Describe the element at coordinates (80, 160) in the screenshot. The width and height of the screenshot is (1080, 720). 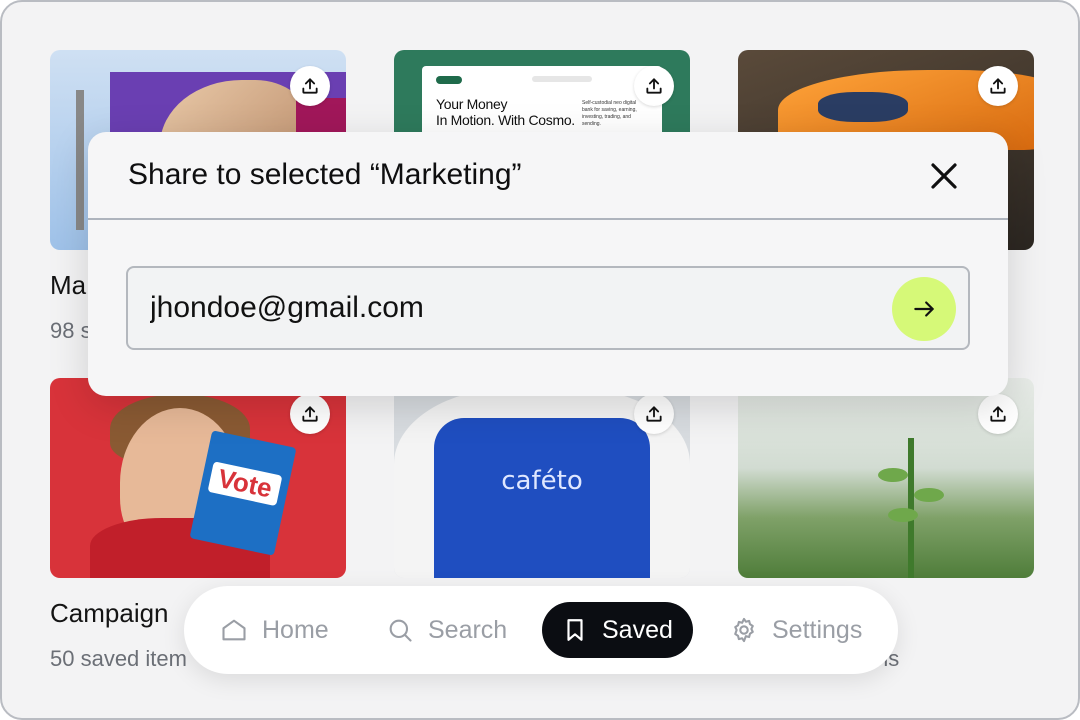
I see `billboard-pole` at that location.